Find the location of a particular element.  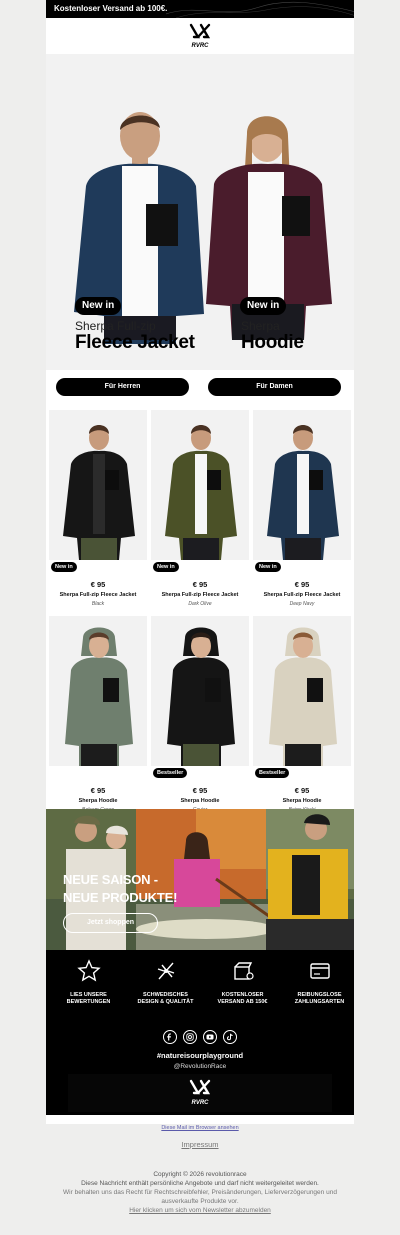

product-card: € 95 Sherpa Hoodie Balsam Green is located at coordinates (98, 716).